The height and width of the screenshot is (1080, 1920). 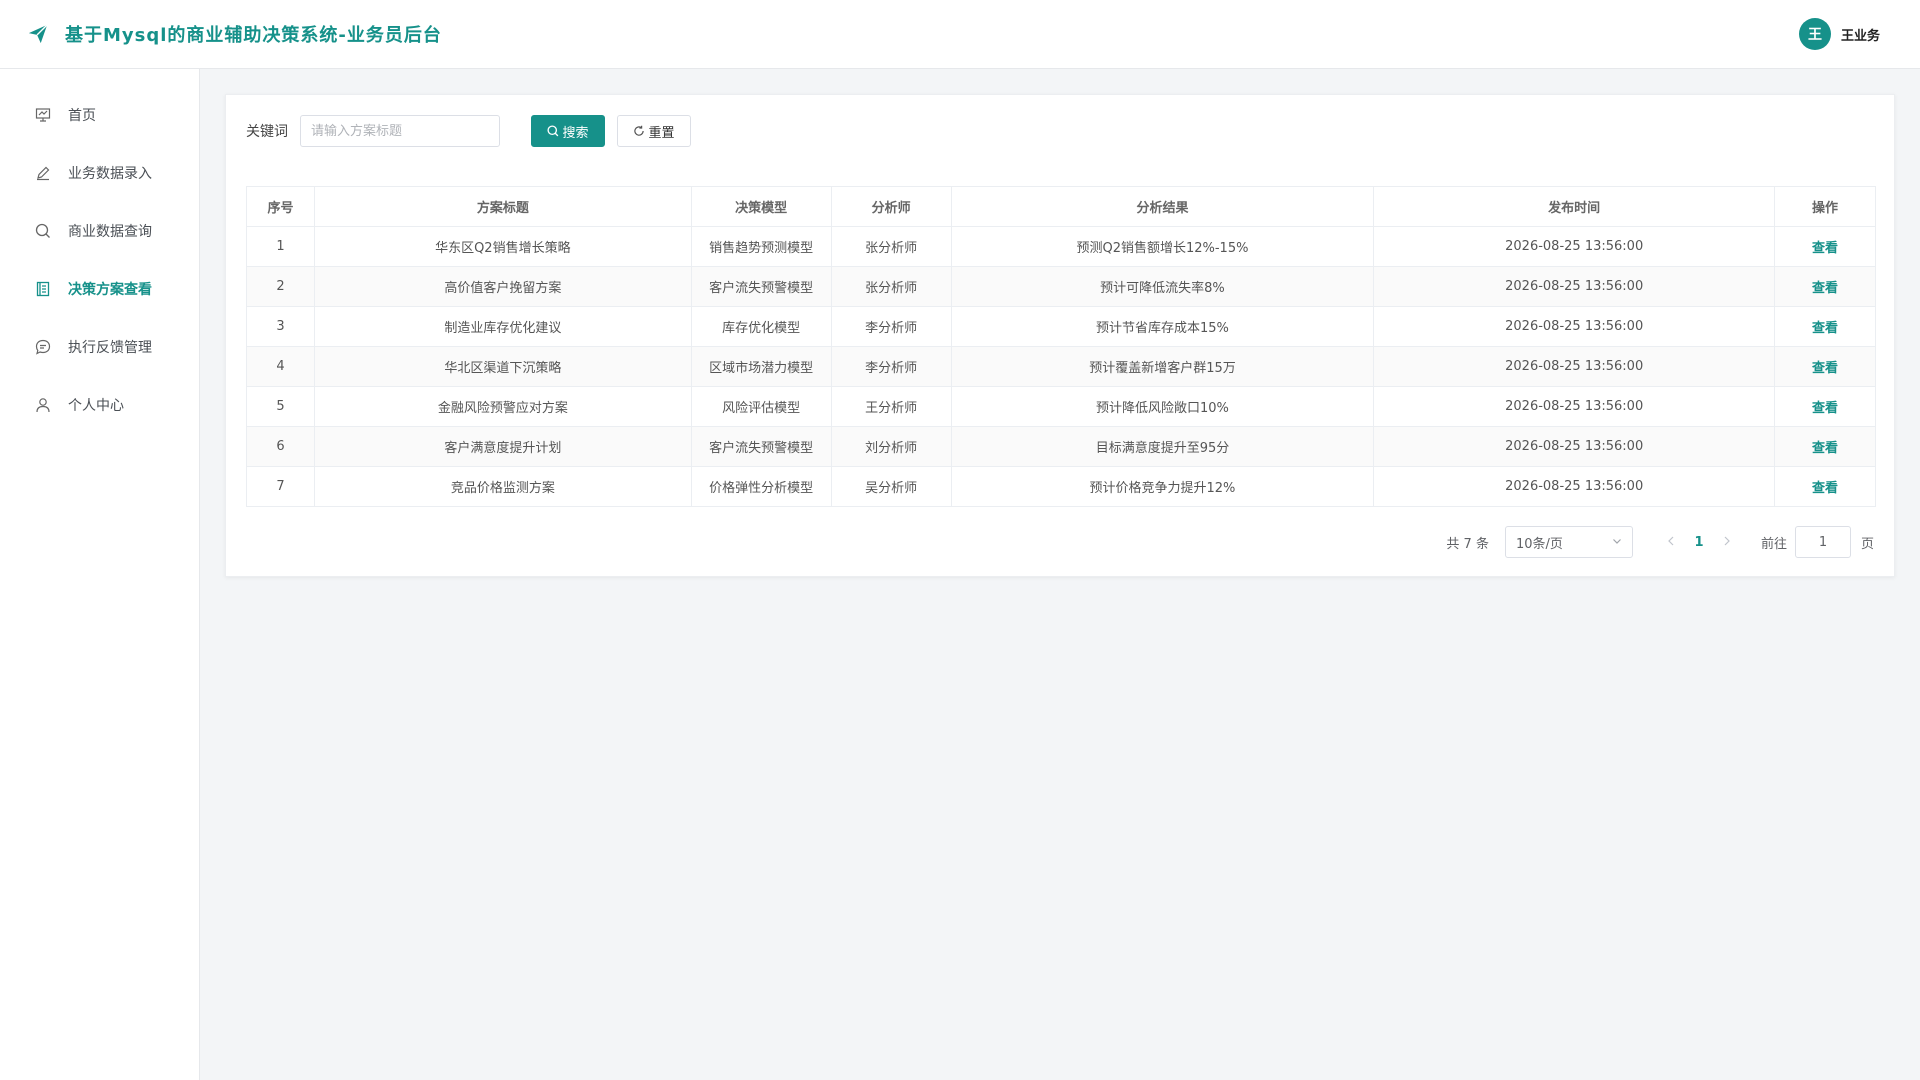 What do you see at coordinates (1162, 486) in the screenshot?
I see `cell-result: 预计价格竞争力提升12%` at bounding box center [1162, 486].